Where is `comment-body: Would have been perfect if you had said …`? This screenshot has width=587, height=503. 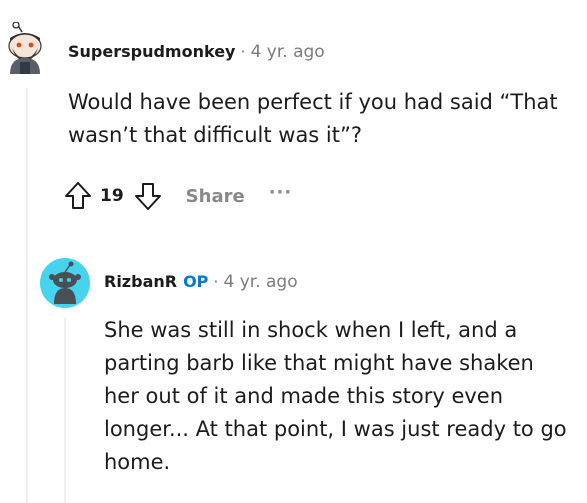 comment-body: Would have been perfect if you had said … is located at coordinates (313, 118).